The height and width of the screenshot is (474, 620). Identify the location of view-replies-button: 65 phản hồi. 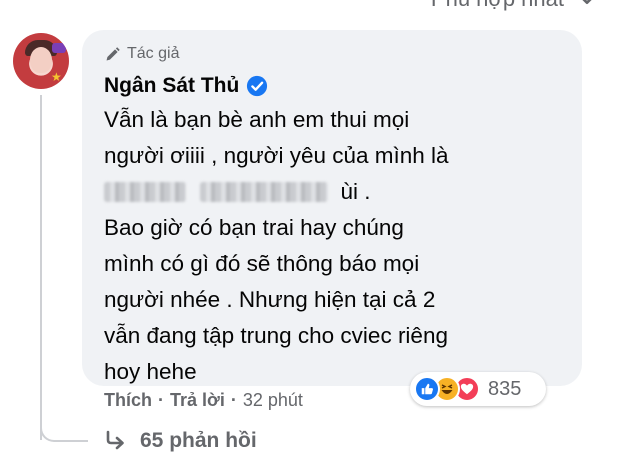
(180, 441).